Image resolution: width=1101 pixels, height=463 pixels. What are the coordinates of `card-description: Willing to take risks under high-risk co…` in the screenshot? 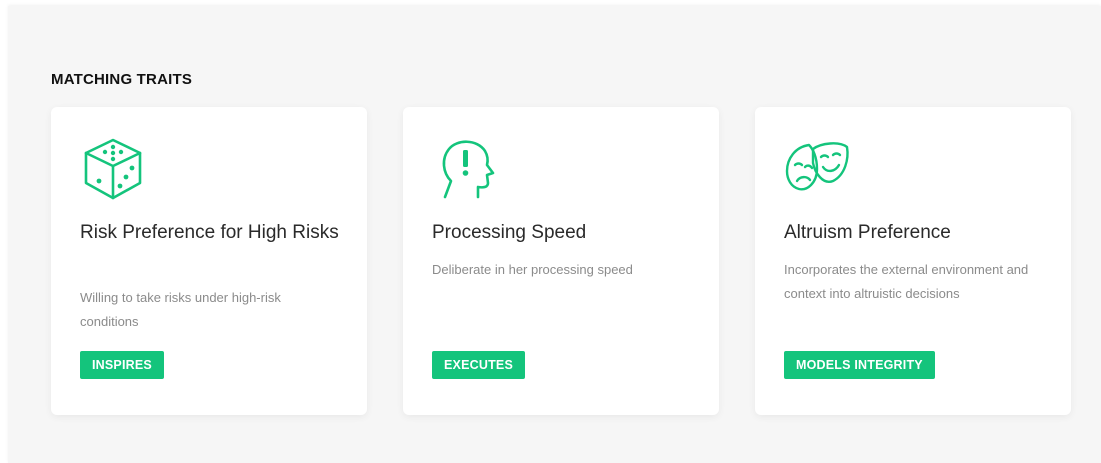 It's located at (180, 309).